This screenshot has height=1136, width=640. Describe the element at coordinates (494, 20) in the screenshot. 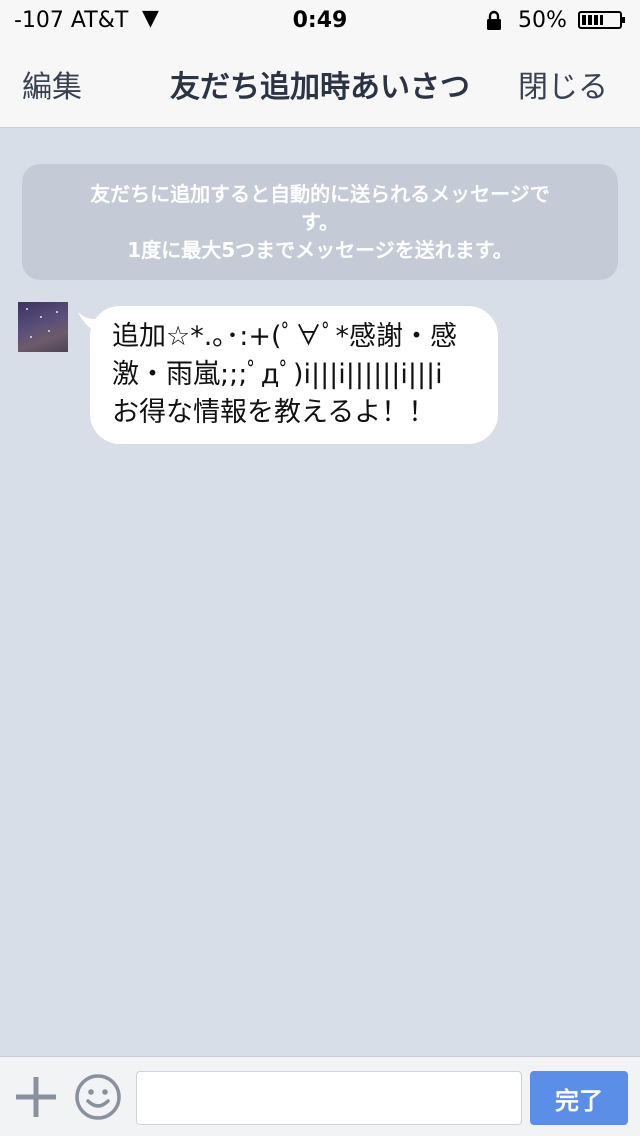

I see `lock-icon` at that location.